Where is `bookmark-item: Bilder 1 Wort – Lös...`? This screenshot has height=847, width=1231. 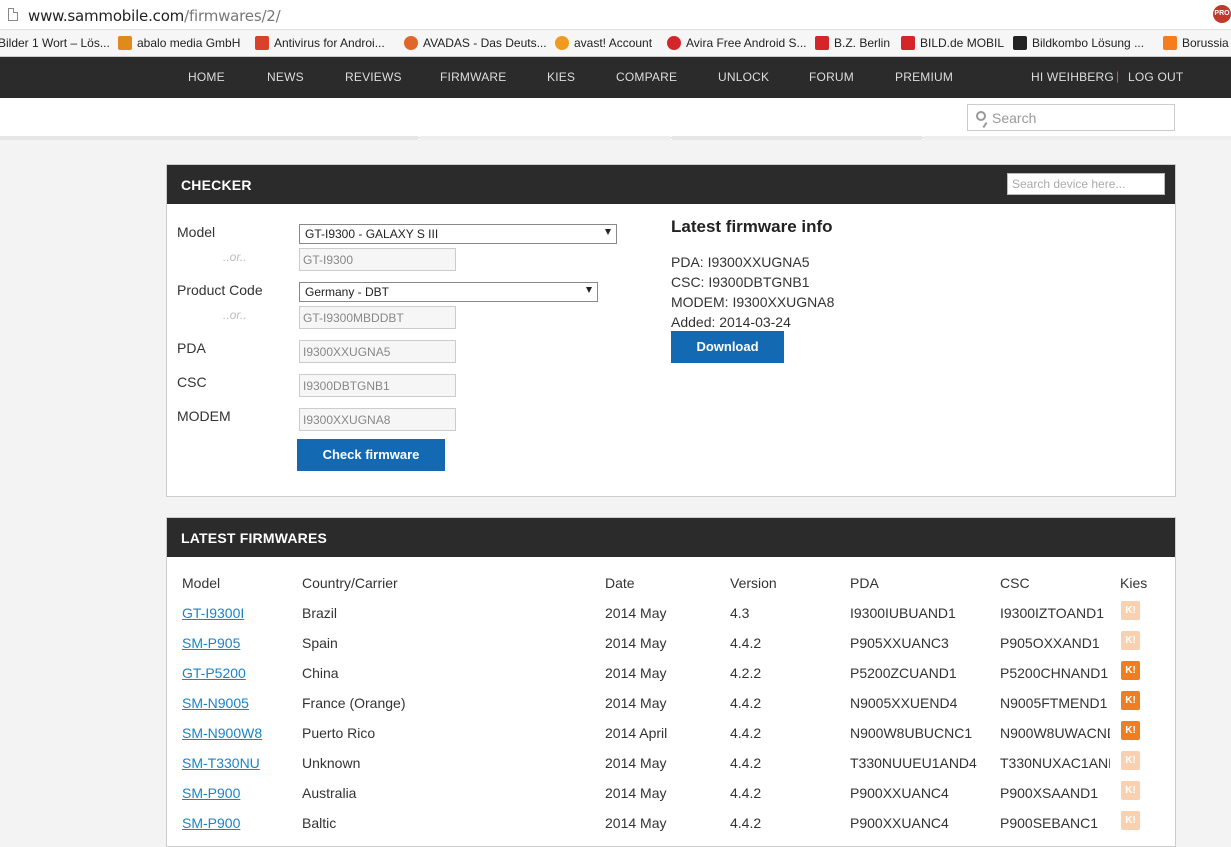 bookmark-item: Bilder 1 Wort – Lös... is located at coordinates (55, 43).